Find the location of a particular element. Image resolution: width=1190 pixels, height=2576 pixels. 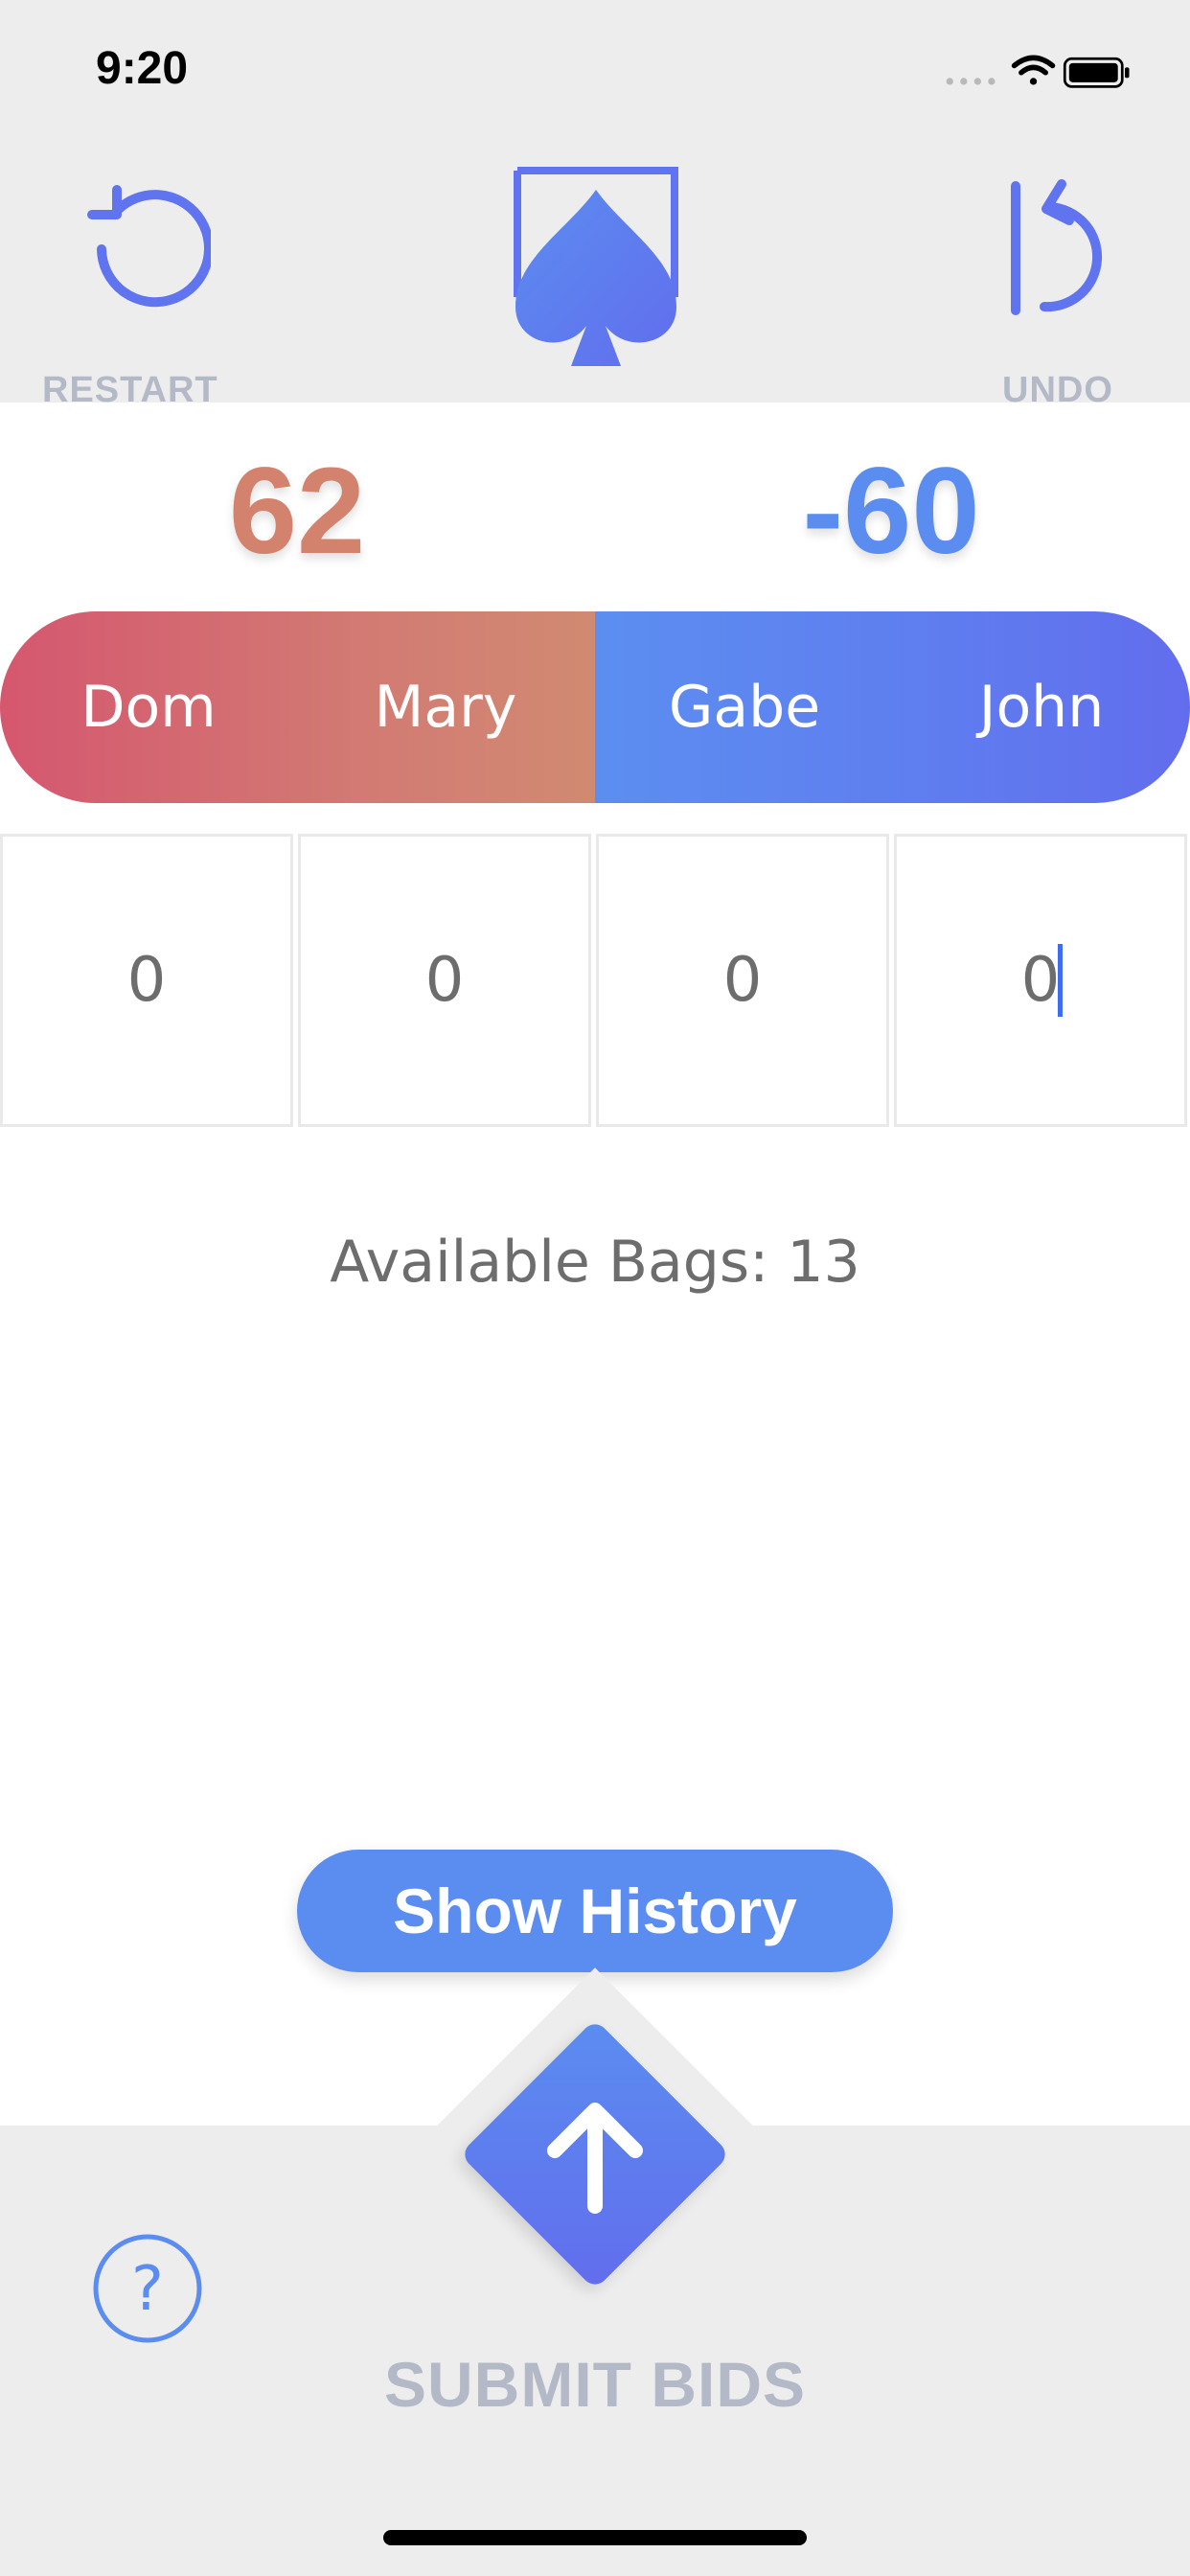

team-left-score: 62 is located at coordinates (297, 512).